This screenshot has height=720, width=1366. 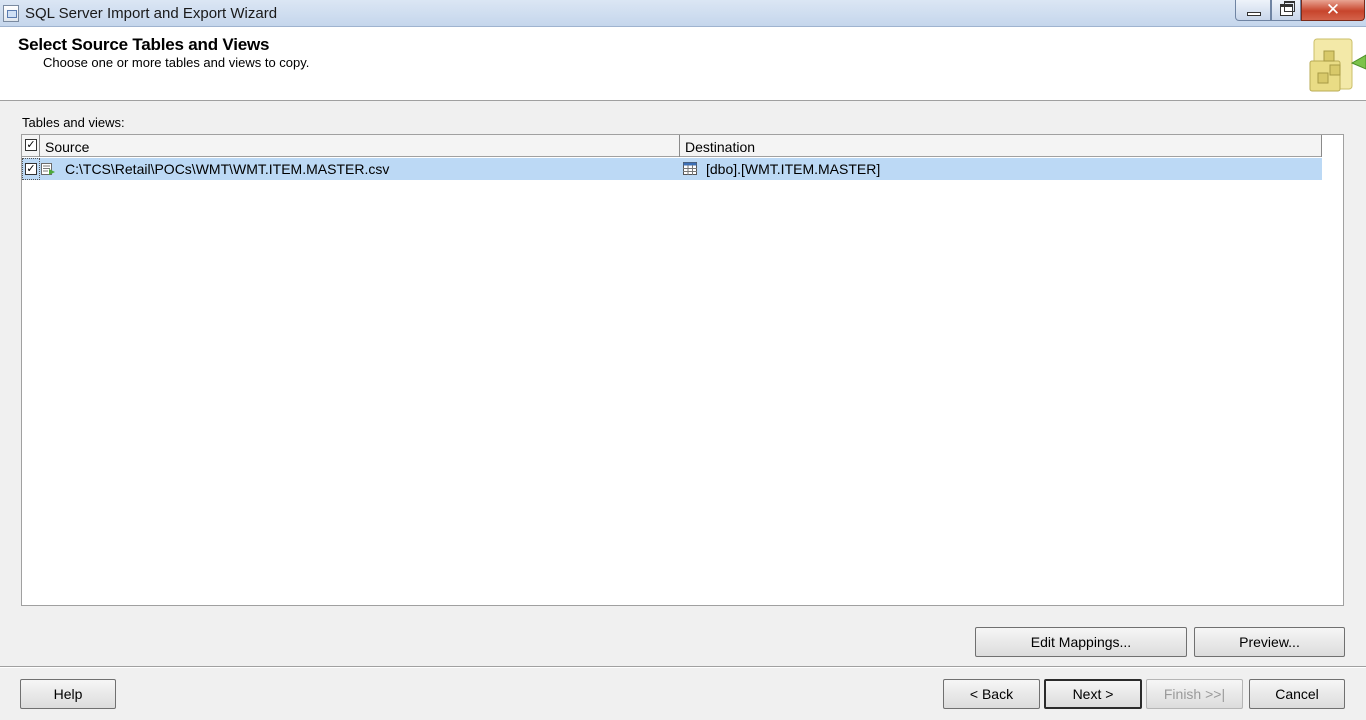 I want to click on cancel-button: Cancel, so click(x=1297, y=694).